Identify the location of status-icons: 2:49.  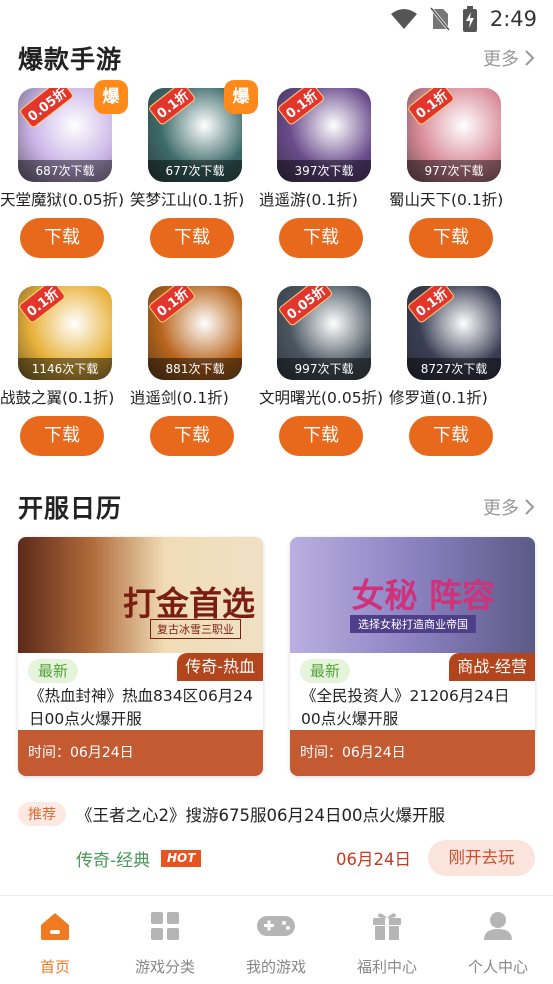
(463, 19).